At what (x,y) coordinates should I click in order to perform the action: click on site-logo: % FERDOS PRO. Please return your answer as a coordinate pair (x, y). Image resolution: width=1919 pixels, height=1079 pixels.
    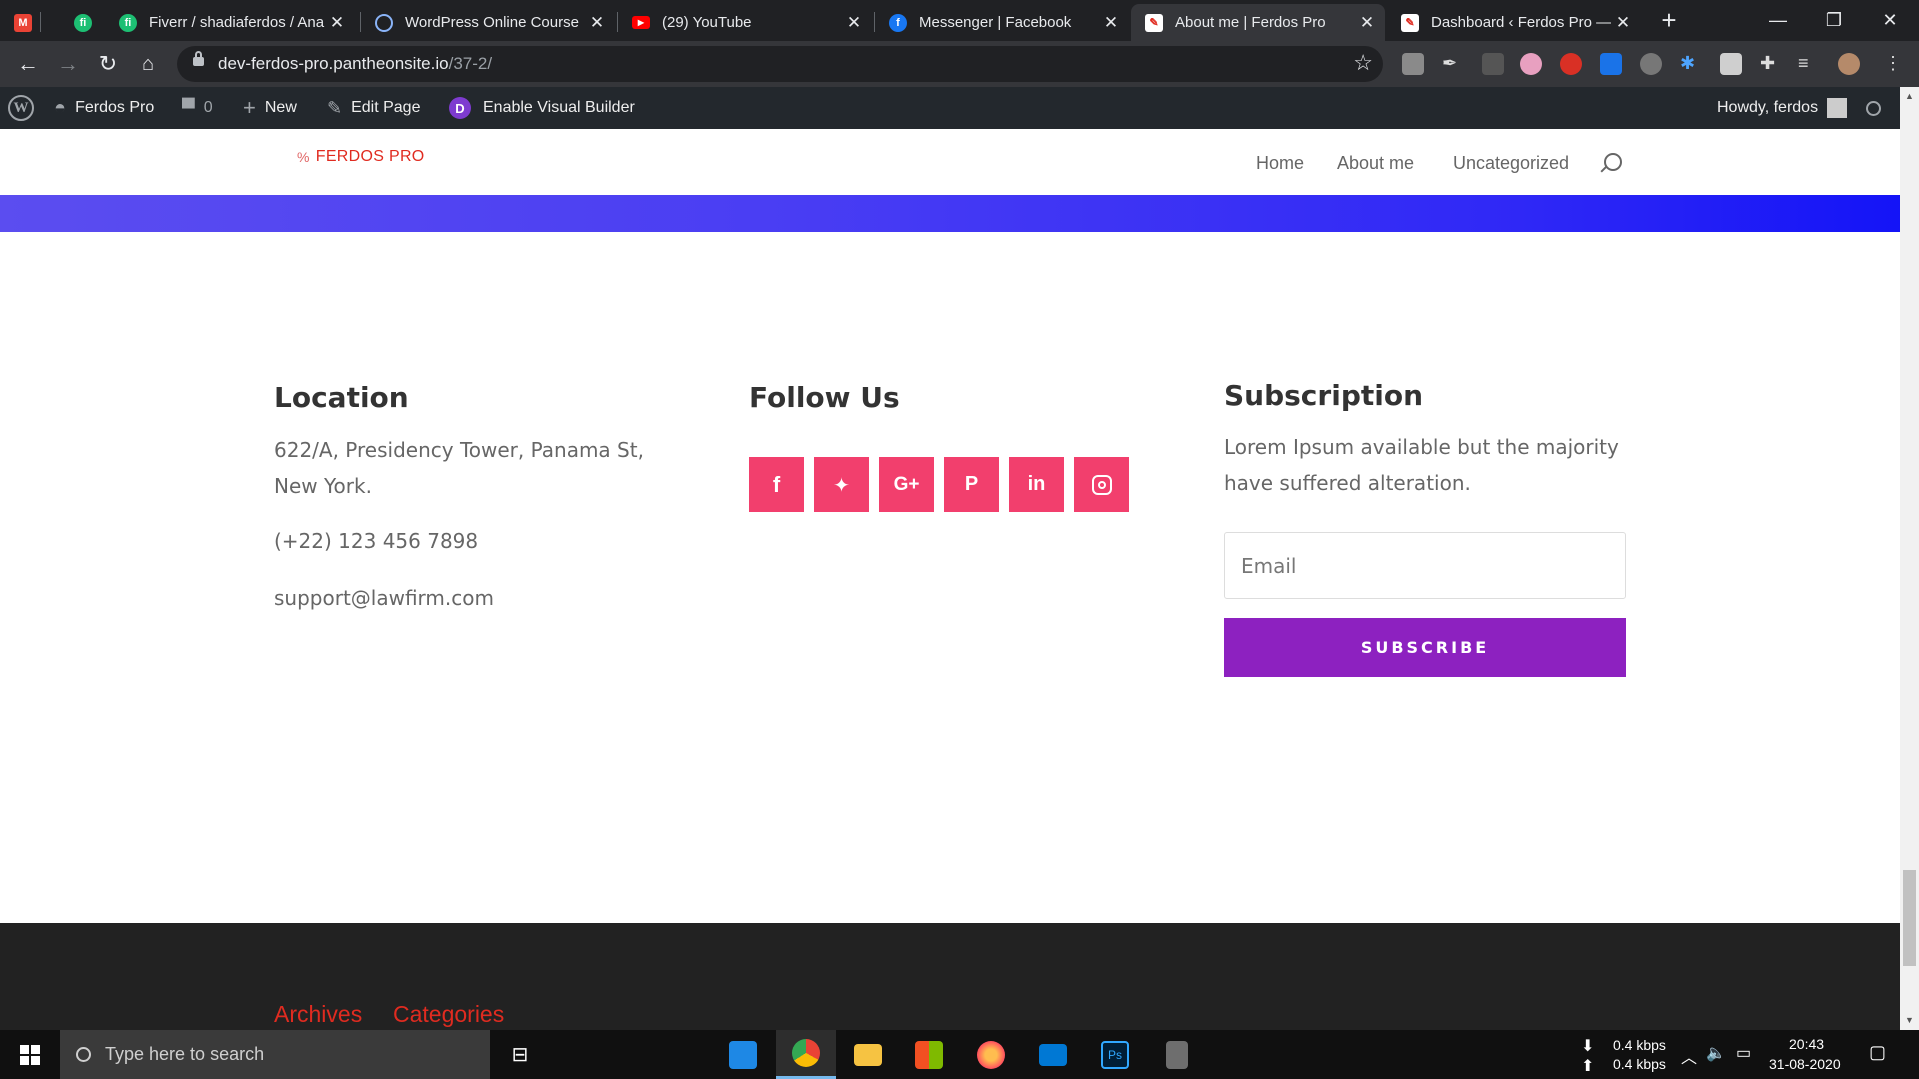
    Looking at the image, I should click on (361, 157).